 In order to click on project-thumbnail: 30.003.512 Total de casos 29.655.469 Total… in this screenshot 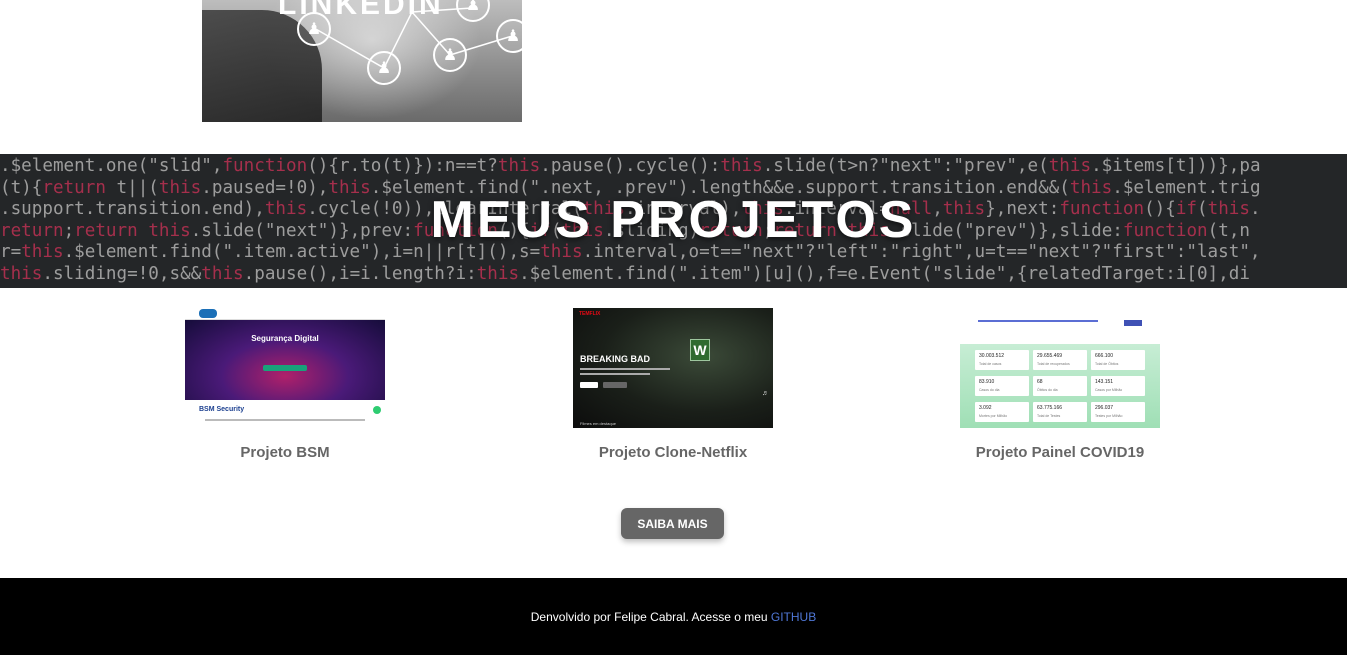, I will do `click(1060, 368)`.